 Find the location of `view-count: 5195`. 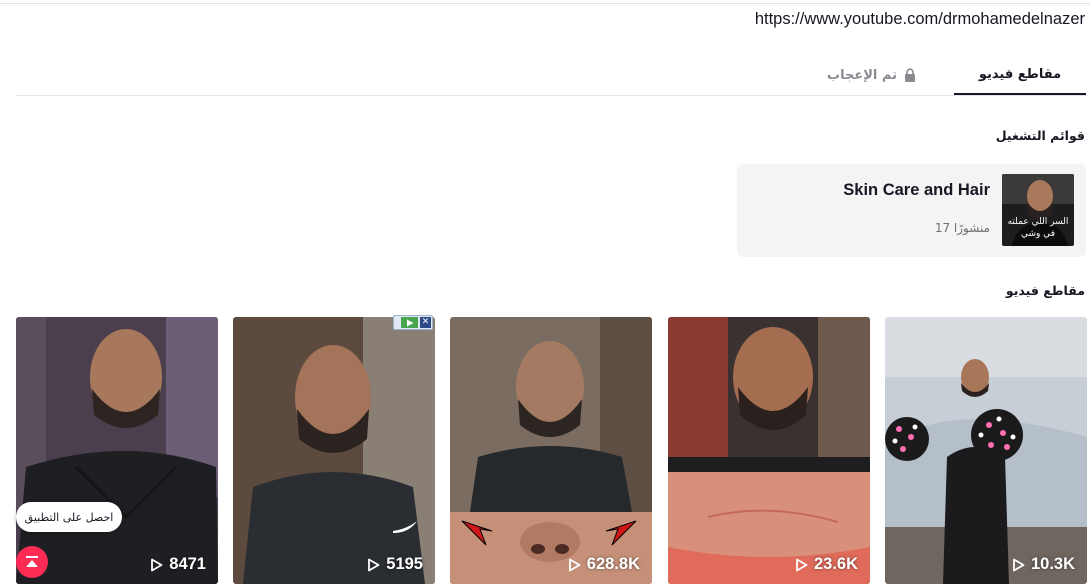

view-count: 5195 is located at coordinates (395, 564).